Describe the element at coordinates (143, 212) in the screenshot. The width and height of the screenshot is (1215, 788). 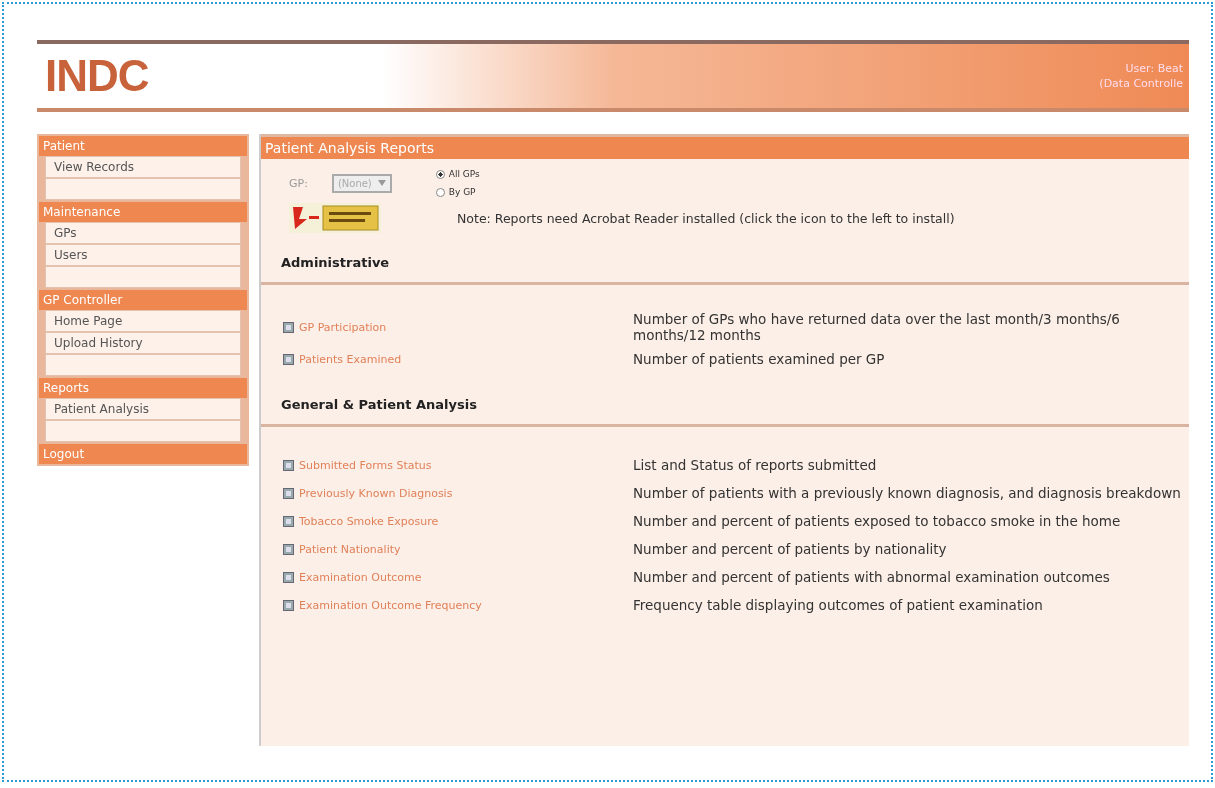
I see `sidebar-heading: Maintenance` at that location.